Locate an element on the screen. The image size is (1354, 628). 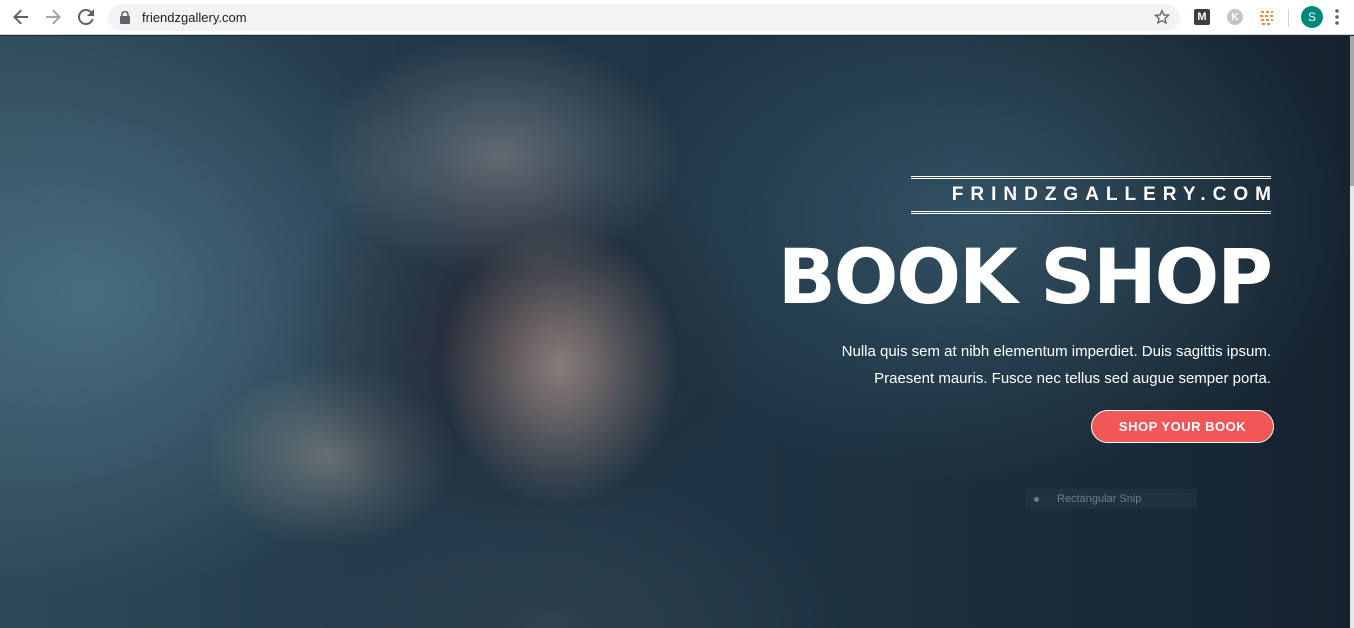
grid-icon is located at coordinates (1266, 18).